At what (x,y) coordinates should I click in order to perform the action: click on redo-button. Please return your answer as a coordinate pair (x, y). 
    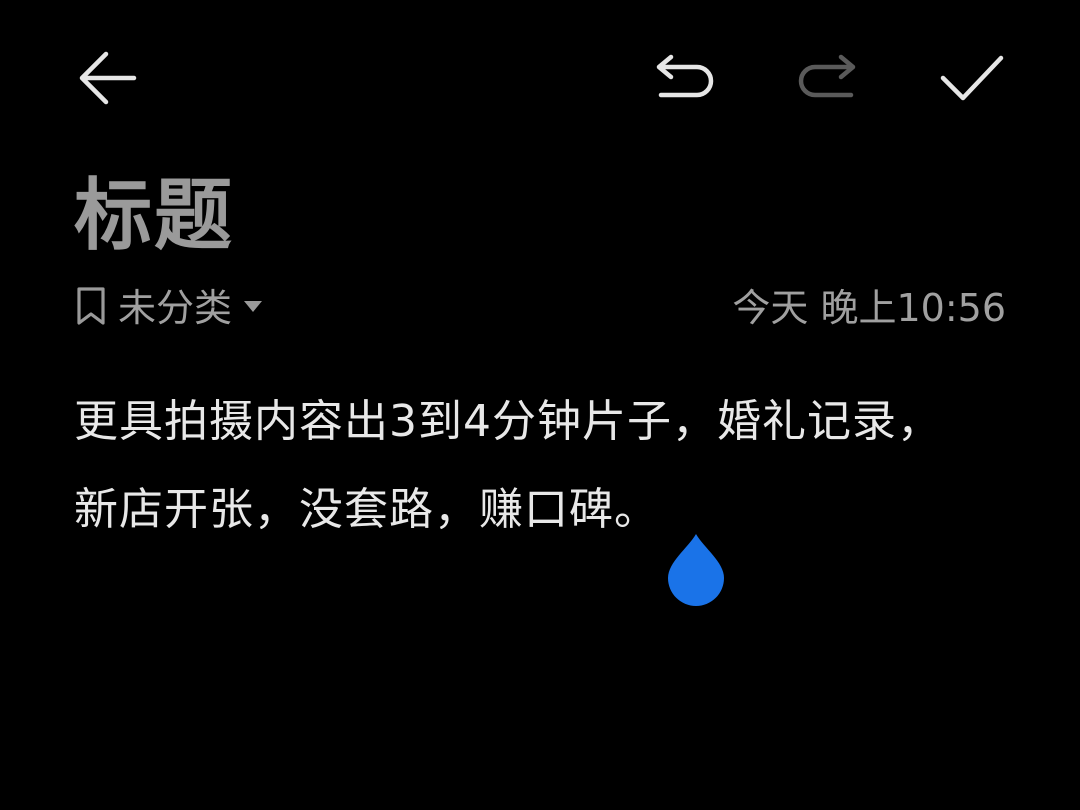
    Looking at the image, I should click on (828, 78).